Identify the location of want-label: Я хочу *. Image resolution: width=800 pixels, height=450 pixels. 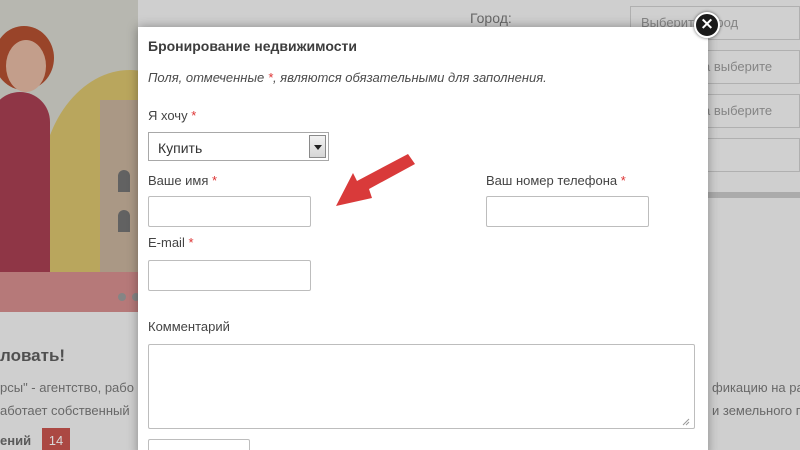
(172, 115).